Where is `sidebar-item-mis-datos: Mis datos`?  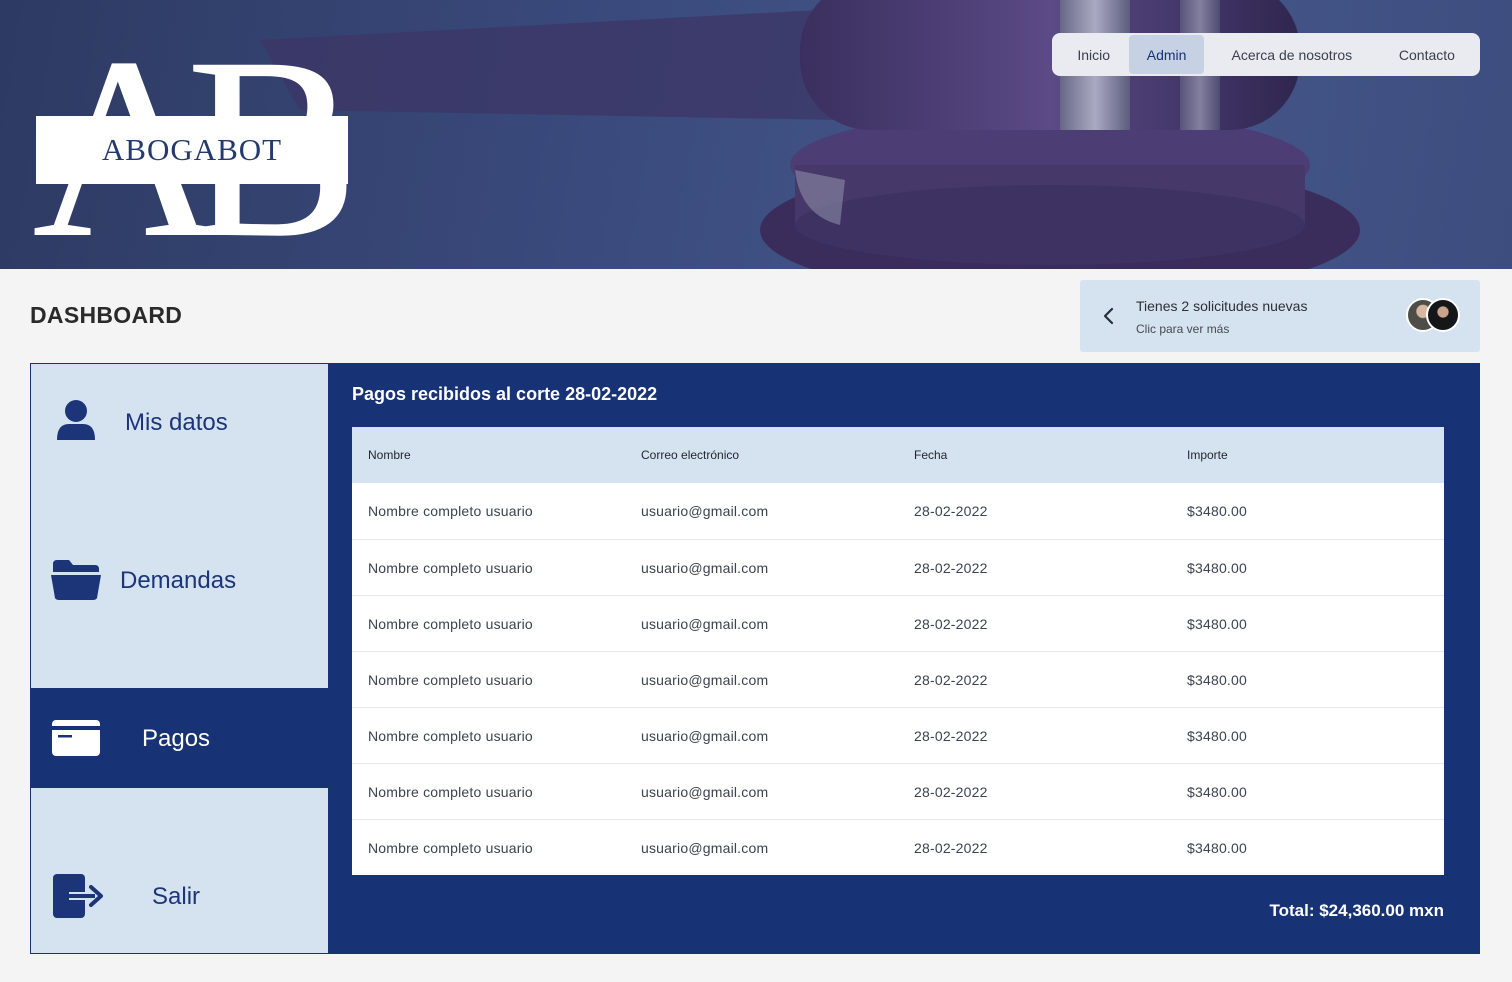
sidebar-item-mis-datos: Mis datos is located at coordinates (179, 422).